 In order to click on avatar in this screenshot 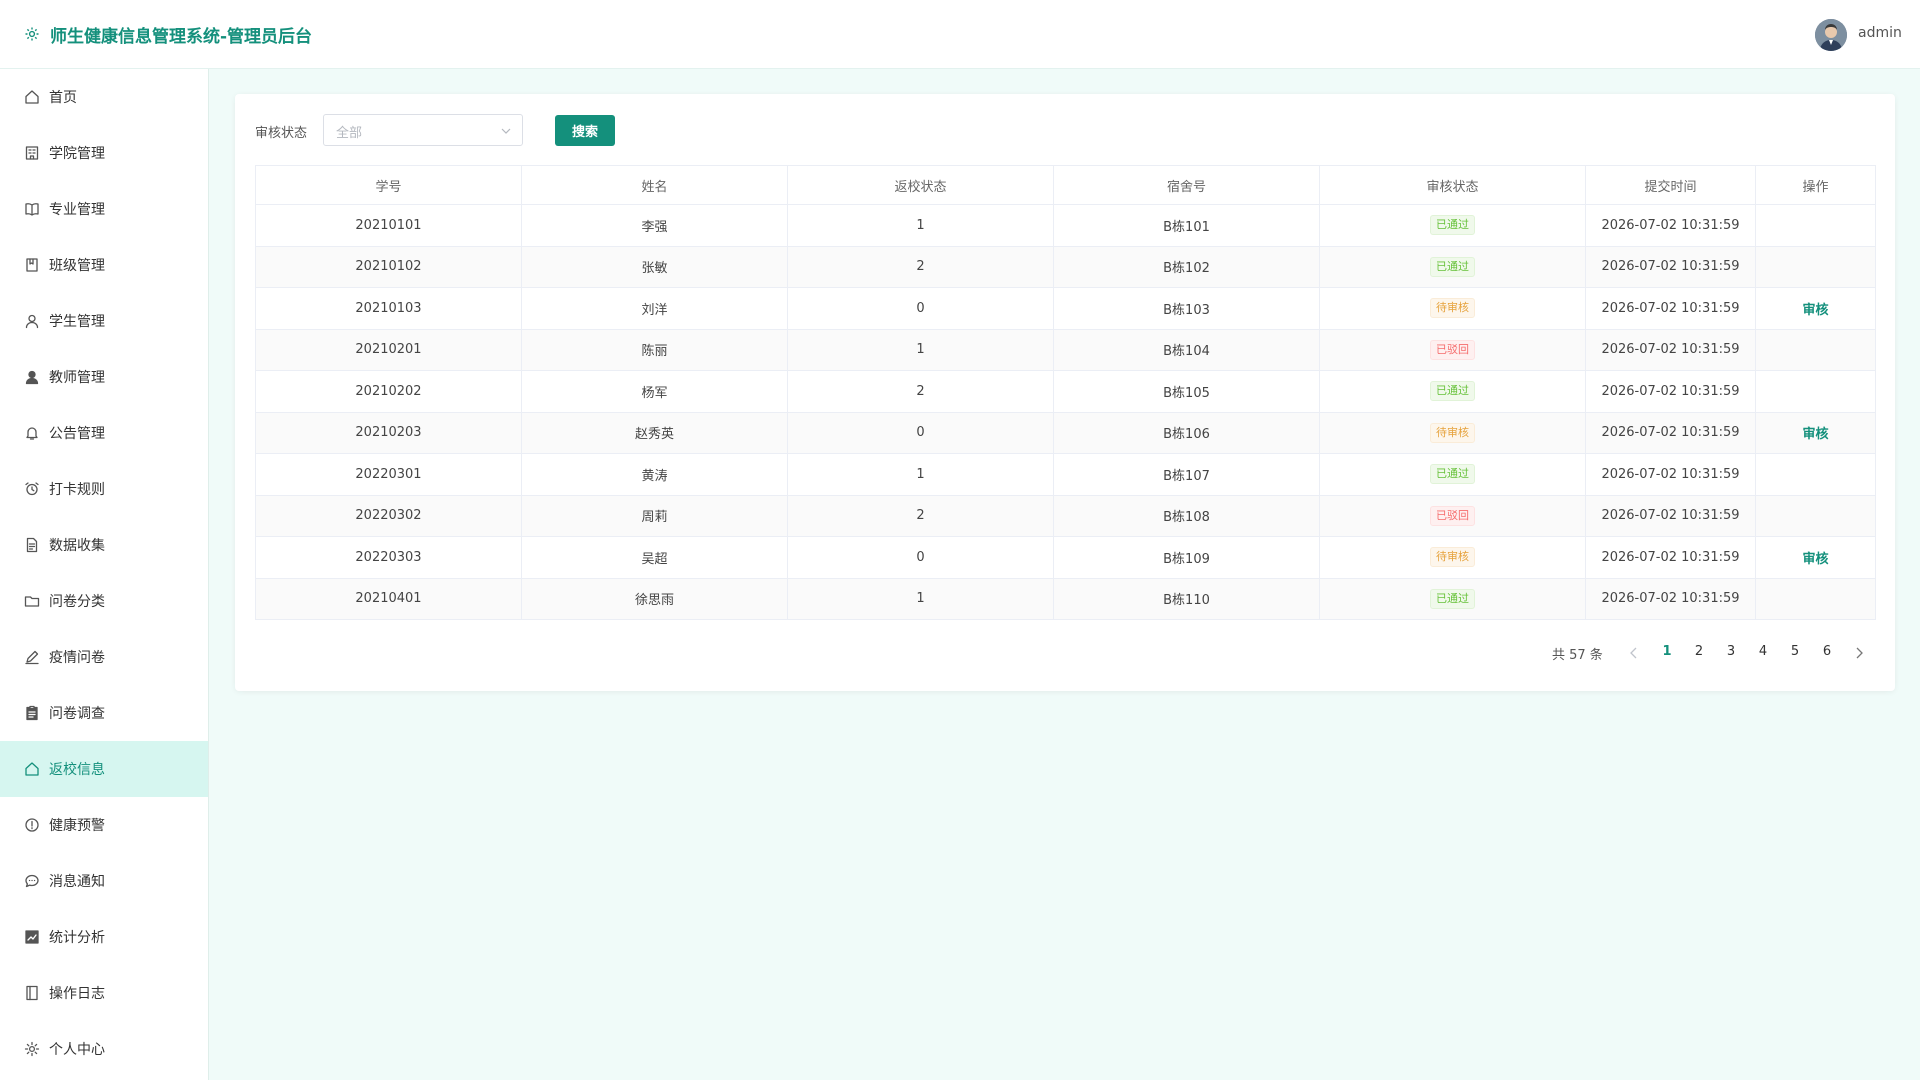, I will do `click(1831, 35)`.